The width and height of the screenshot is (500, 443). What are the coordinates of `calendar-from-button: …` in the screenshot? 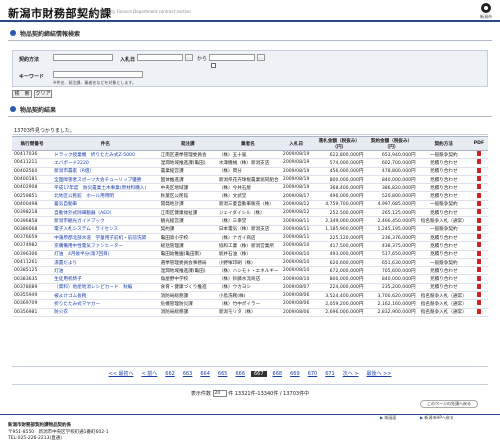 It's located at (189, 57).